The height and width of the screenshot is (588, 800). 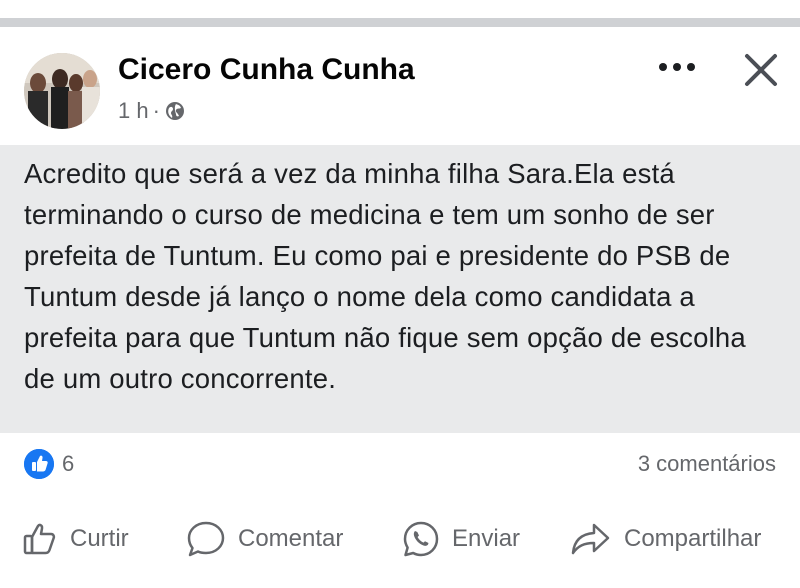 I want to click on author-name: Cicero Cunha Cunha, so click(x=266, y=70).